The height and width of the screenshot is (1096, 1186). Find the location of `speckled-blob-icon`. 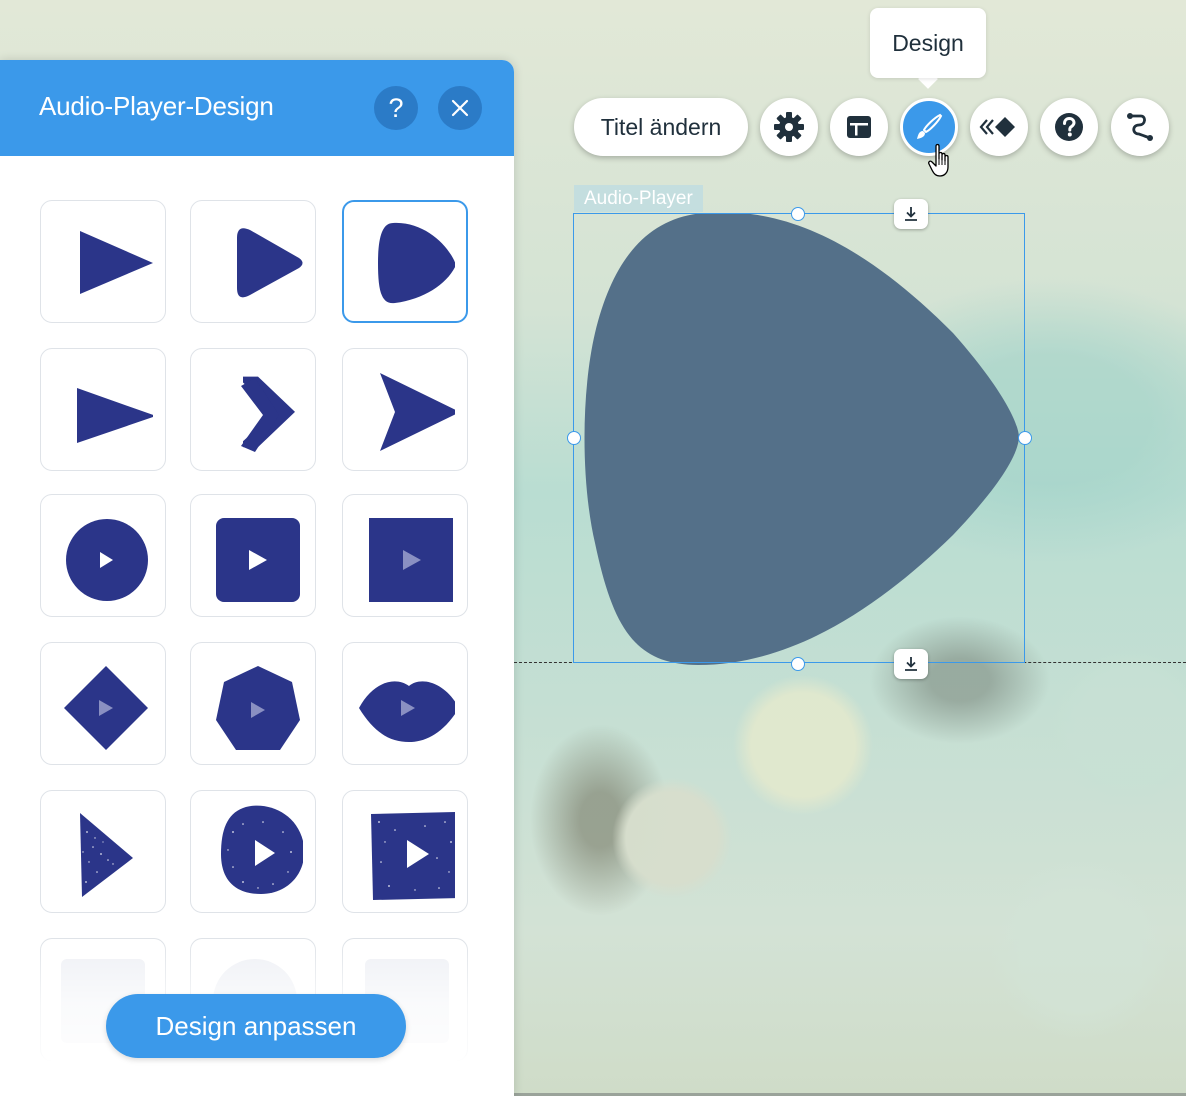

speckled-blob-icon is located at coordinates (262, 849).